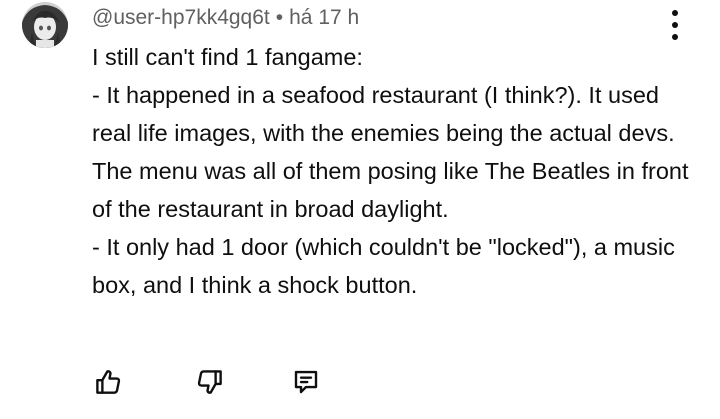  I want to click on like-button, so click(108, 382).